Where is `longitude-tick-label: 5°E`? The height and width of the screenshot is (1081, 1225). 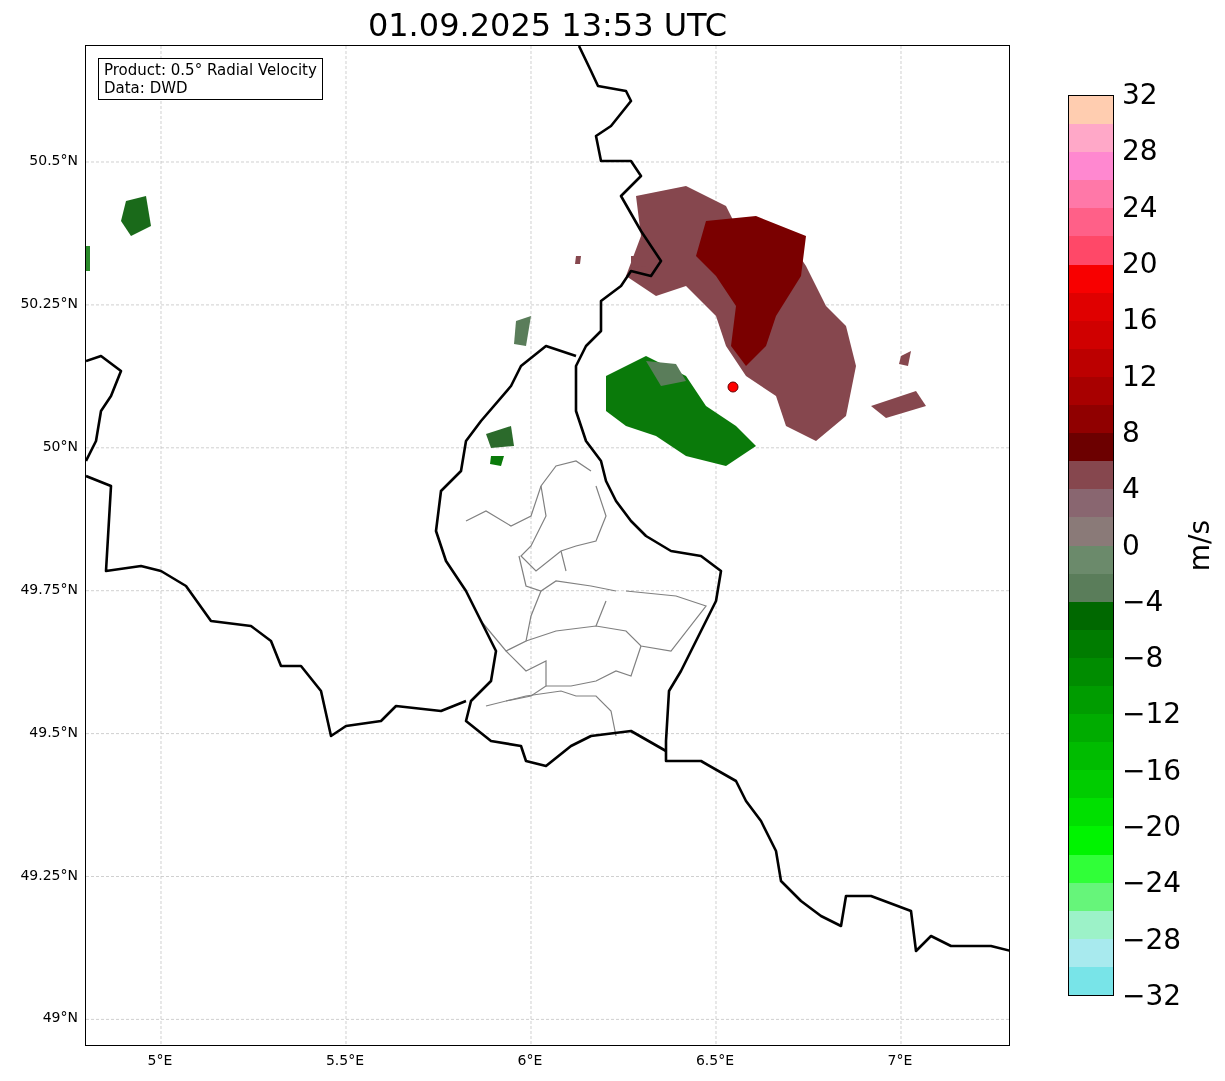
longitude-tick-label: 5°E is located at coordinates (160, 1060).